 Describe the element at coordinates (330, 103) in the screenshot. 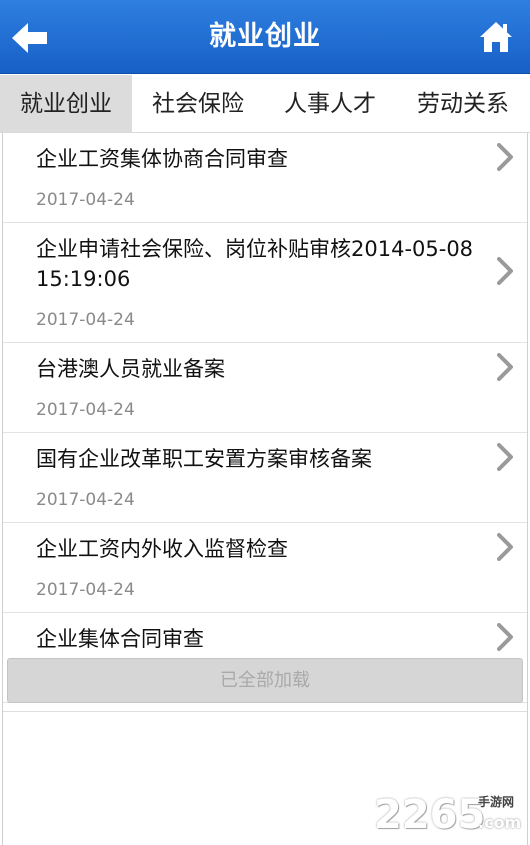

I see `tab-personnel: 人事人才` at that location.